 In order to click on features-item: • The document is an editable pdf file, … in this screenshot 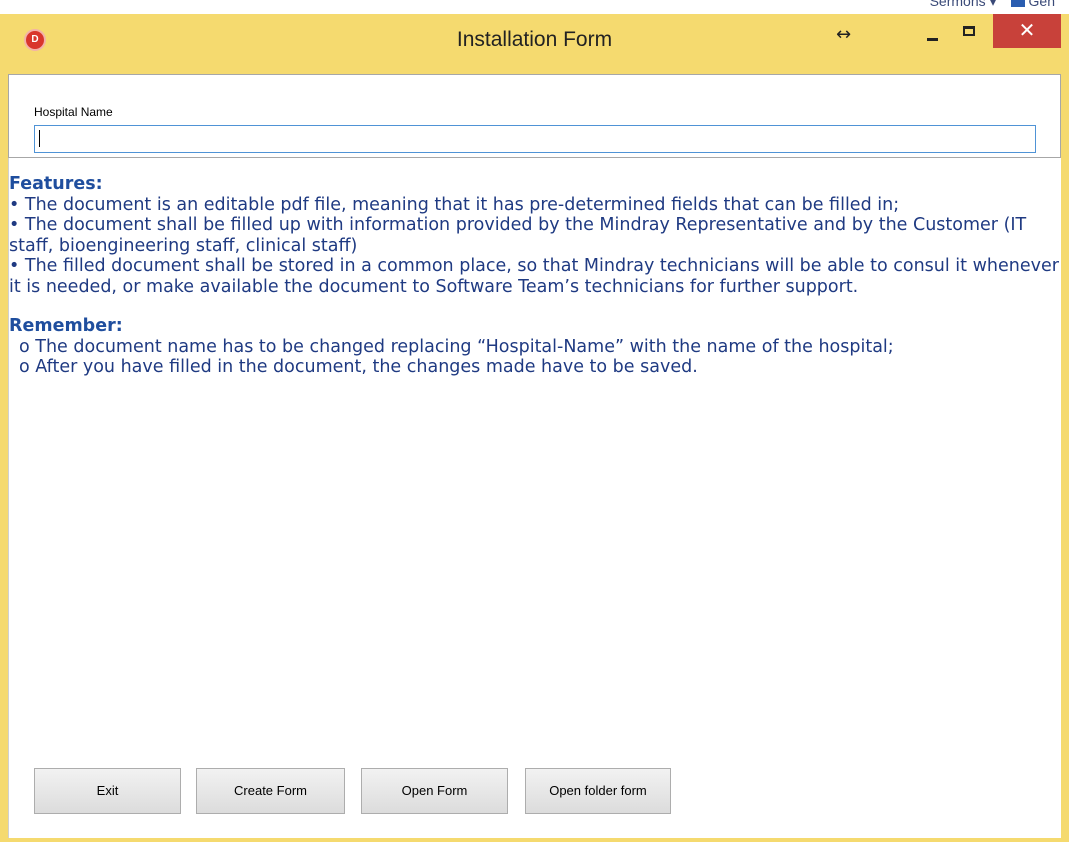, I will do `click(454, 204)`.